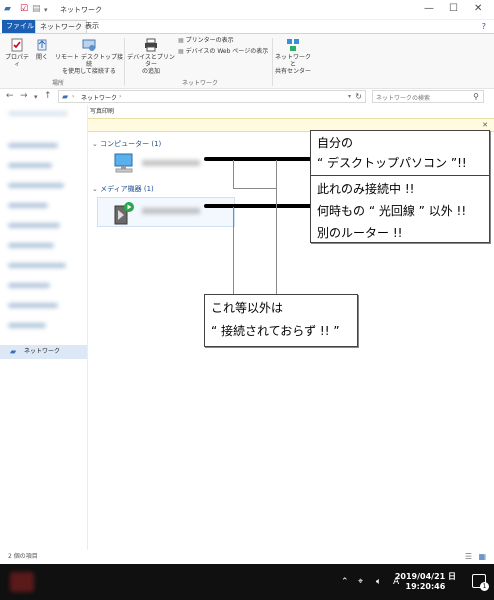 The width and height of the screenshot is (494, 600). Describe the element at coordinates (92, 26) in the screenshot. I see `tab-view: 表示` at that location.